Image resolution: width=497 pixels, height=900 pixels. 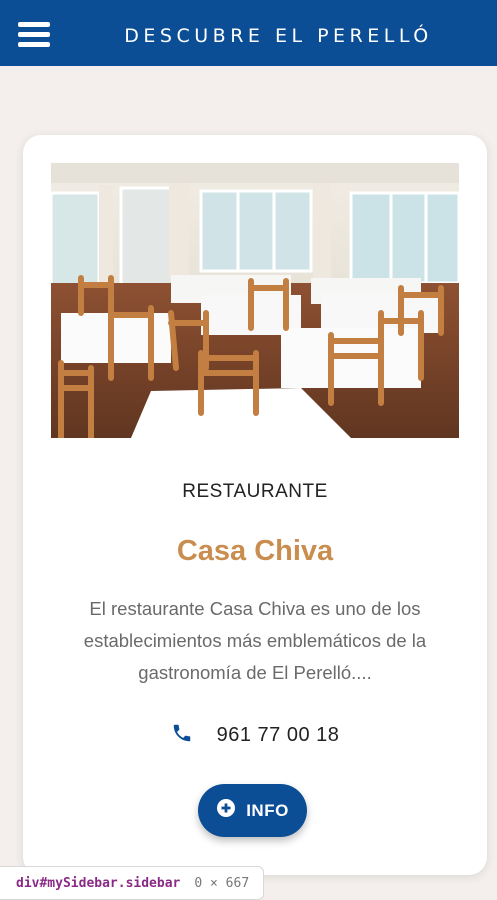 I want to click on category-label: RESTAURANTE, so click(x=255, y=491).